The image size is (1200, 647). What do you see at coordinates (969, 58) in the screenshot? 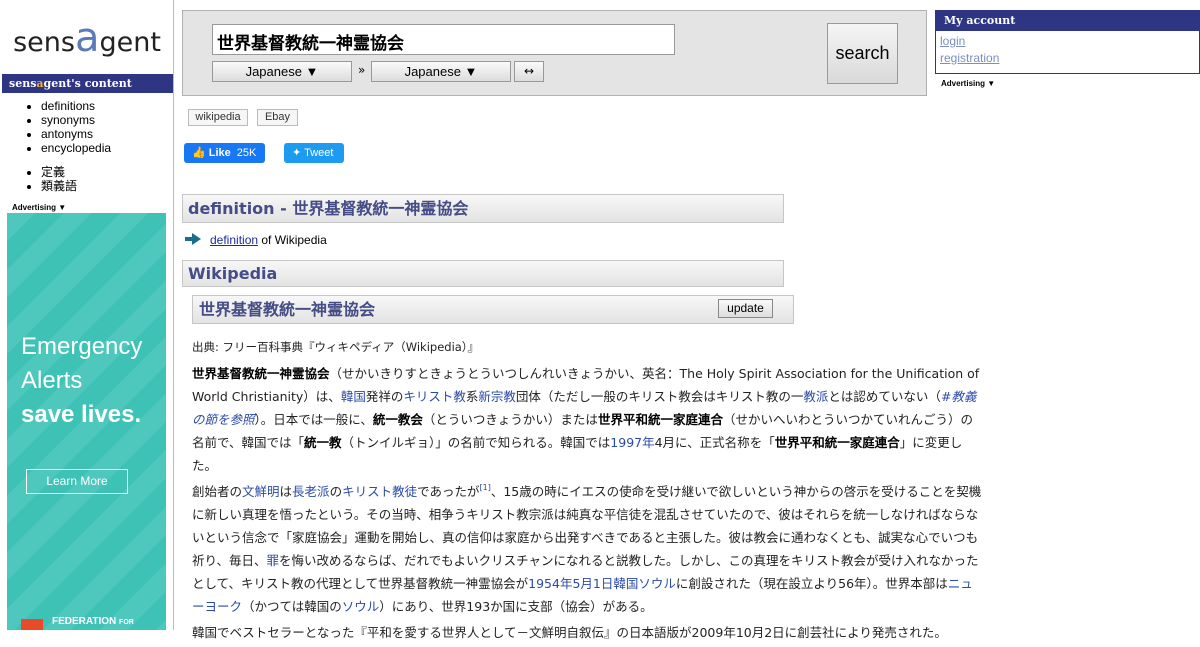
I see `registration-link: registration` at bounding box center [969, 58].